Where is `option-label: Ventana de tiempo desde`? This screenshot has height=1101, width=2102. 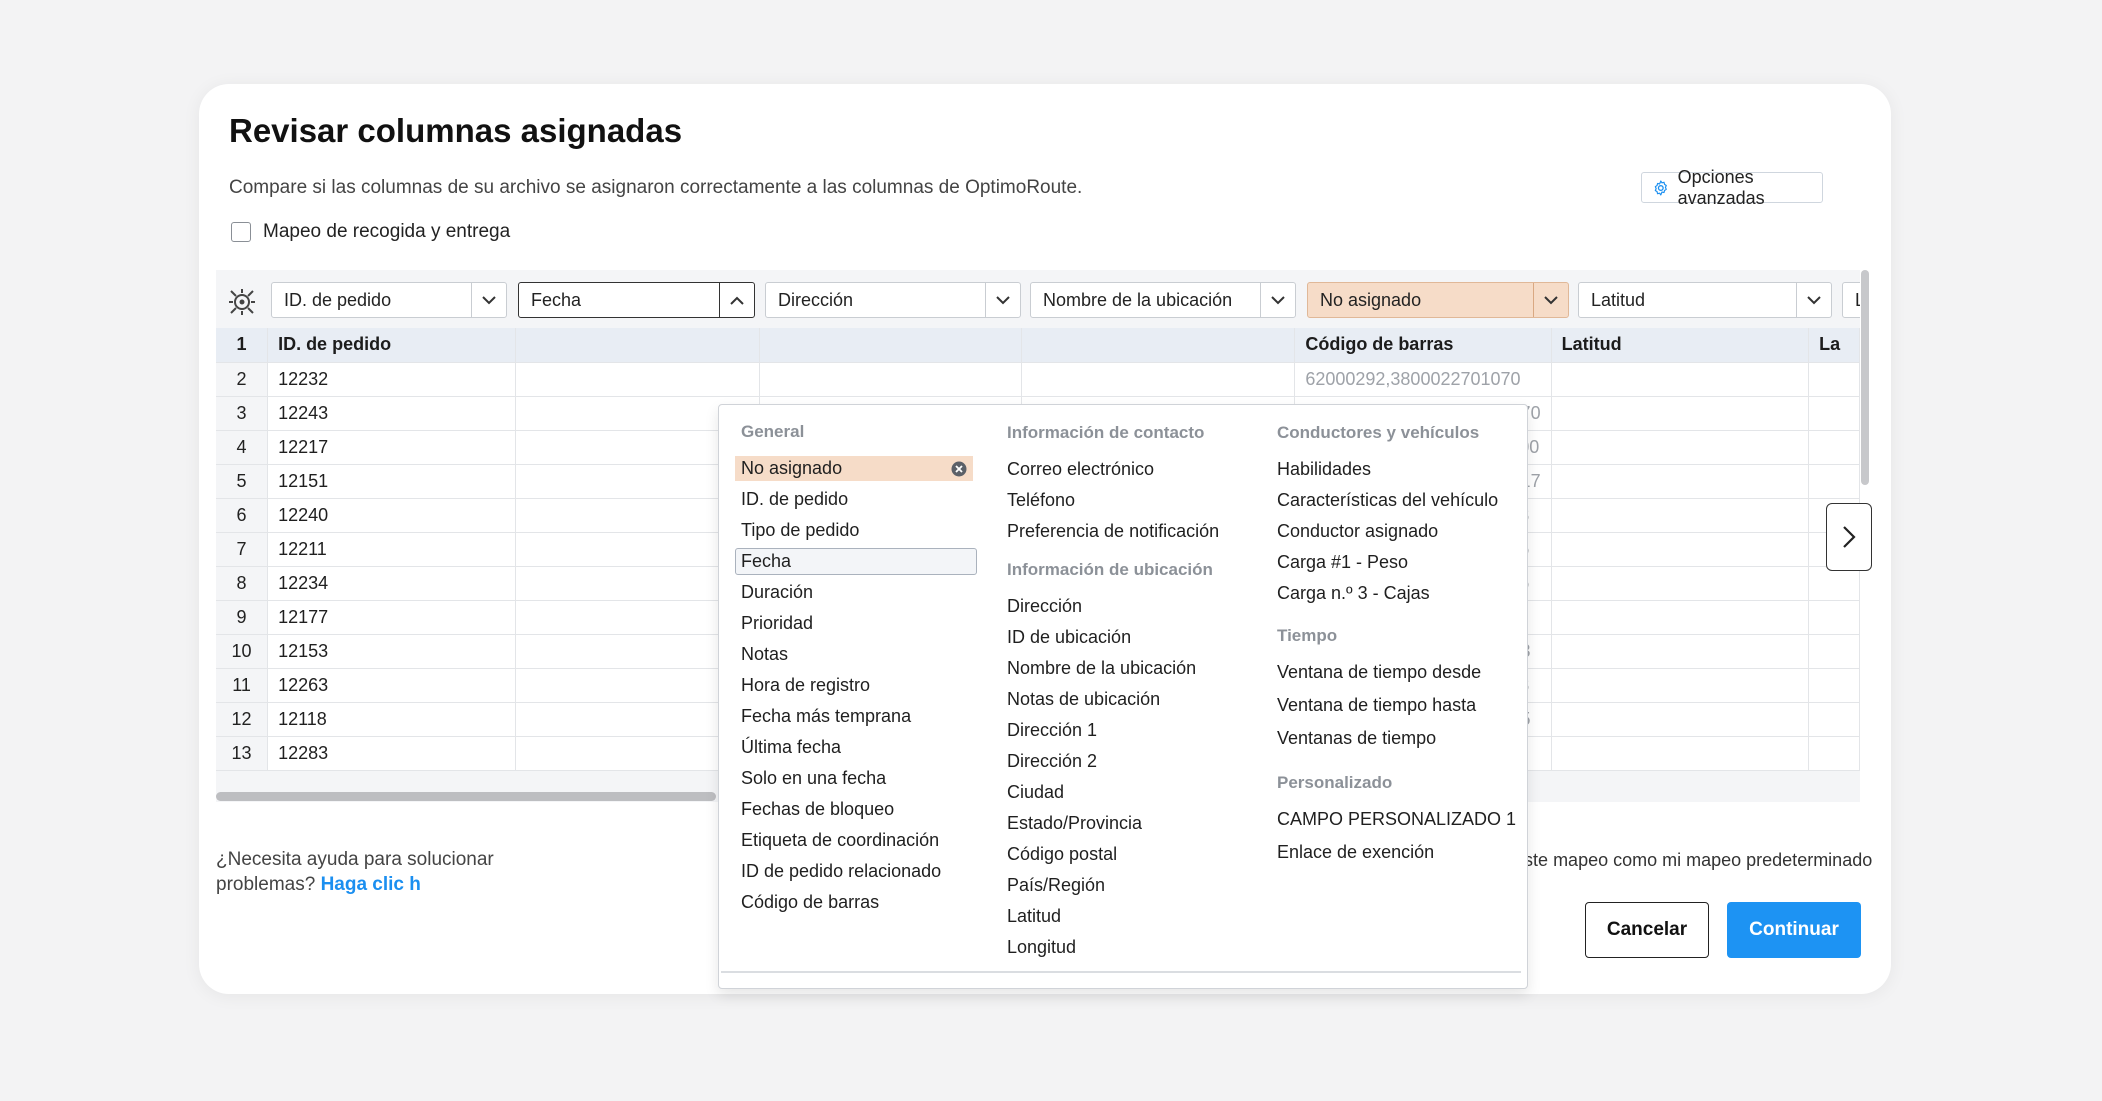 option-label: Ventana de tiempo desde is located at coordinates (1379, 672).